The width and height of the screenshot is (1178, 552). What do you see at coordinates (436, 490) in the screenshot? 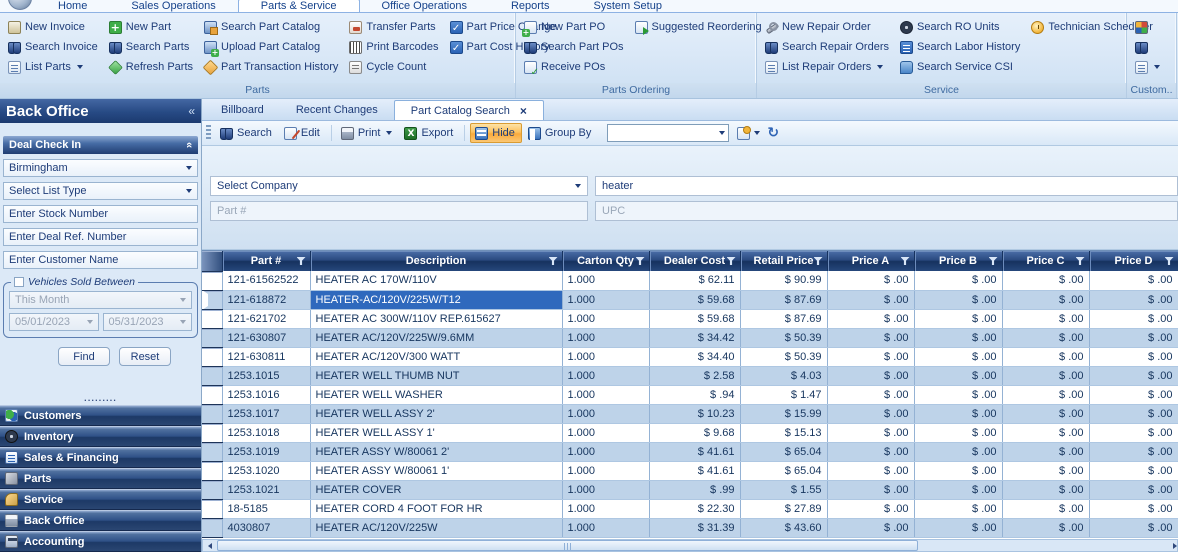
I see `cell-description: HEATER COVER` at bounding box center [436, 490].